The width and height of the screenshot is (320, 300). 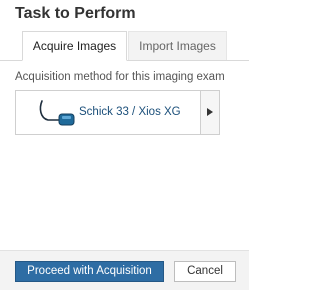 I want to click on chevron-right-icon, so click(x=210, y=112).